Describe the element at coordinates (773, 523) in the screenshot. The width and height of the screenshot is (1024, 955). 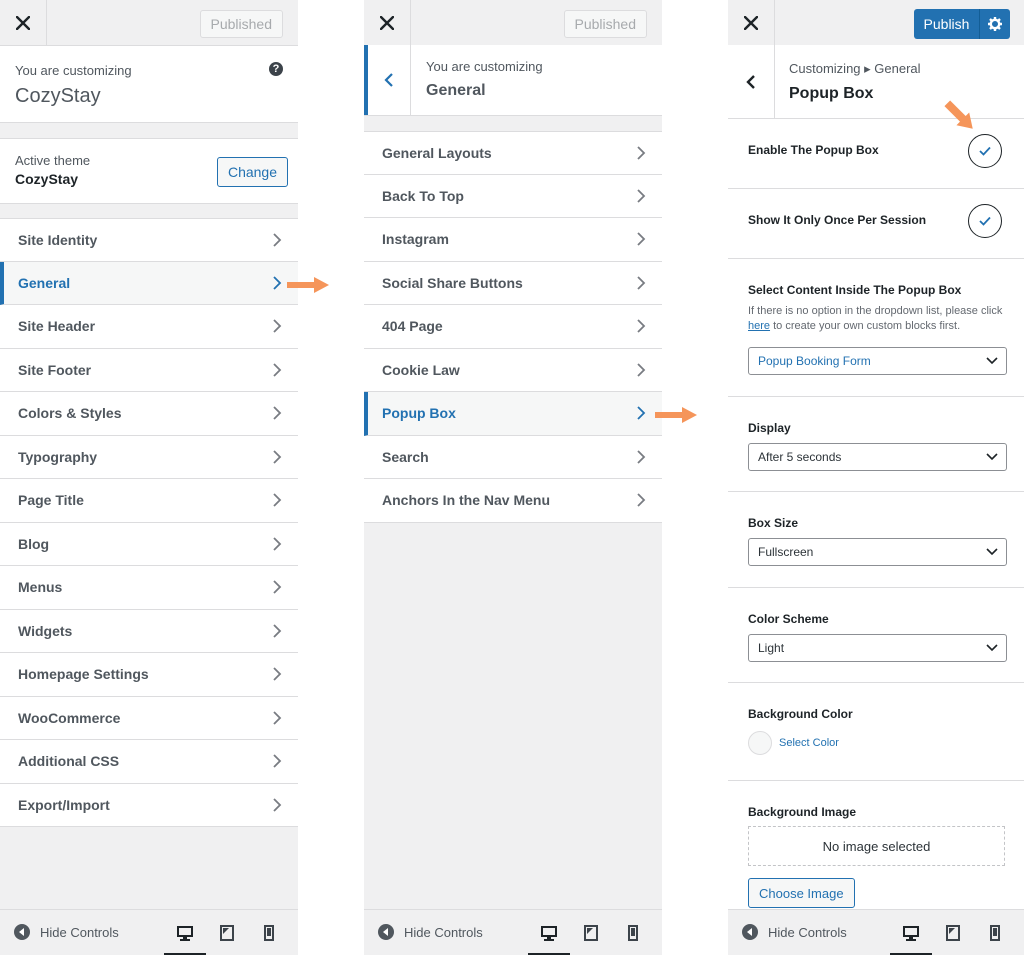
I see `box-size-label: Box Size` at that location.